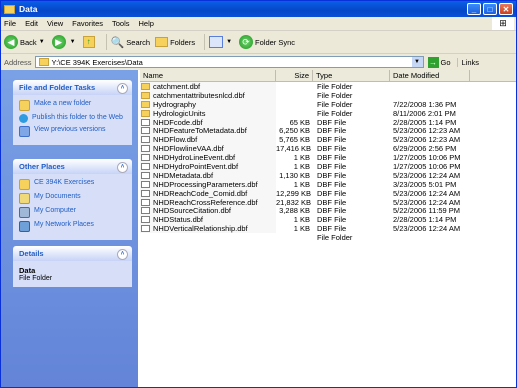  I want to click on place-ce394k-exercises: CE 394K Exercises, so click(72, 184).